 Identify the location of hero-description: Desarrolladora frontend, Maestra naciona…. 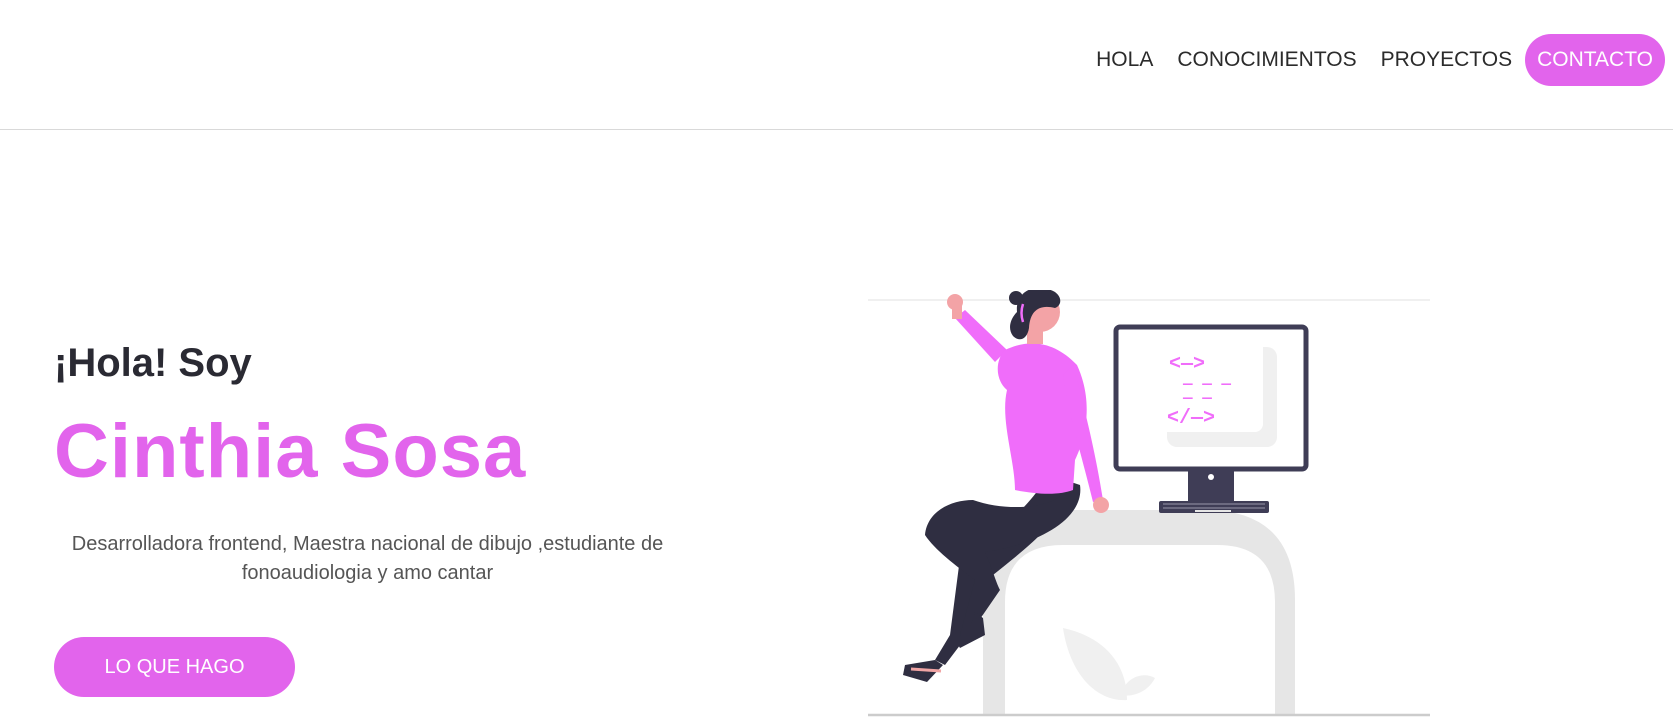
(367, 558).